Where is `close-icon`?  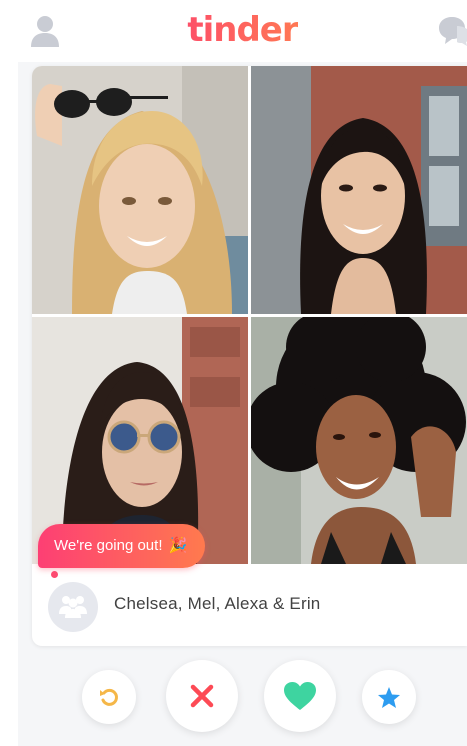 close-icon is located at coordinates (202, 696).